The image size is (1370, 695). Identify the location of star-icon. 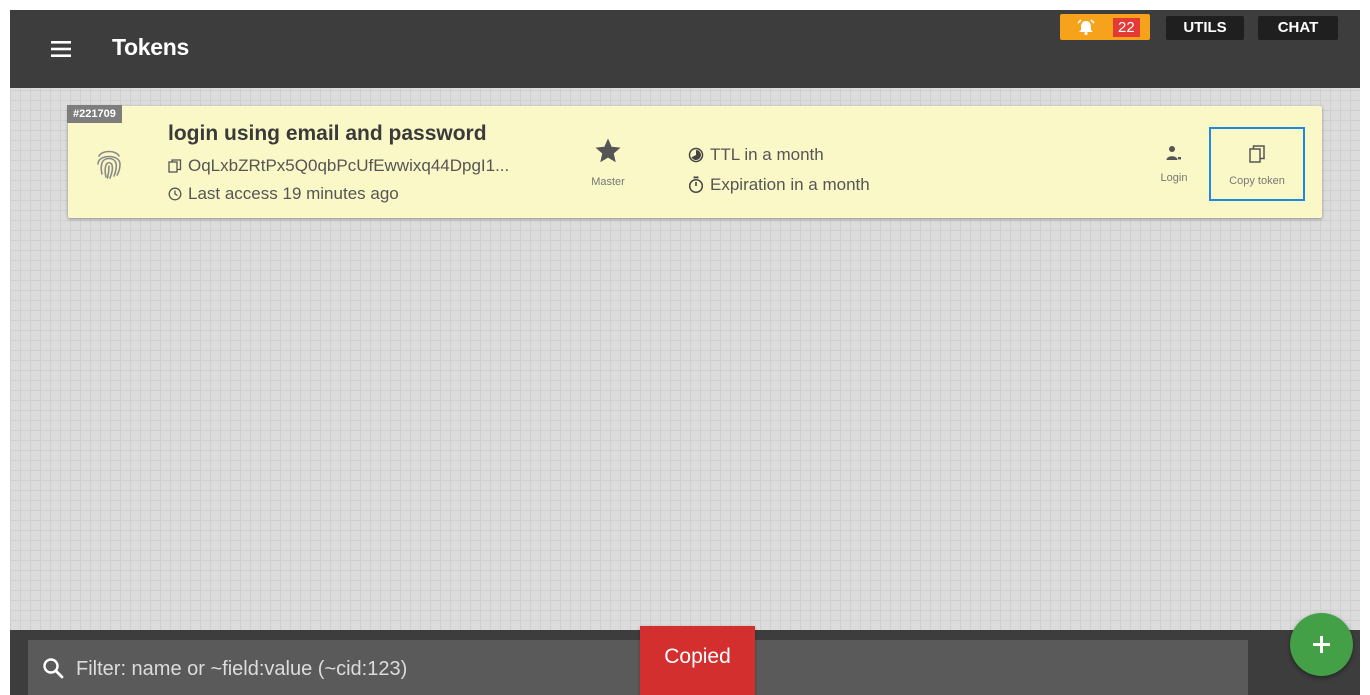
(608, 150).